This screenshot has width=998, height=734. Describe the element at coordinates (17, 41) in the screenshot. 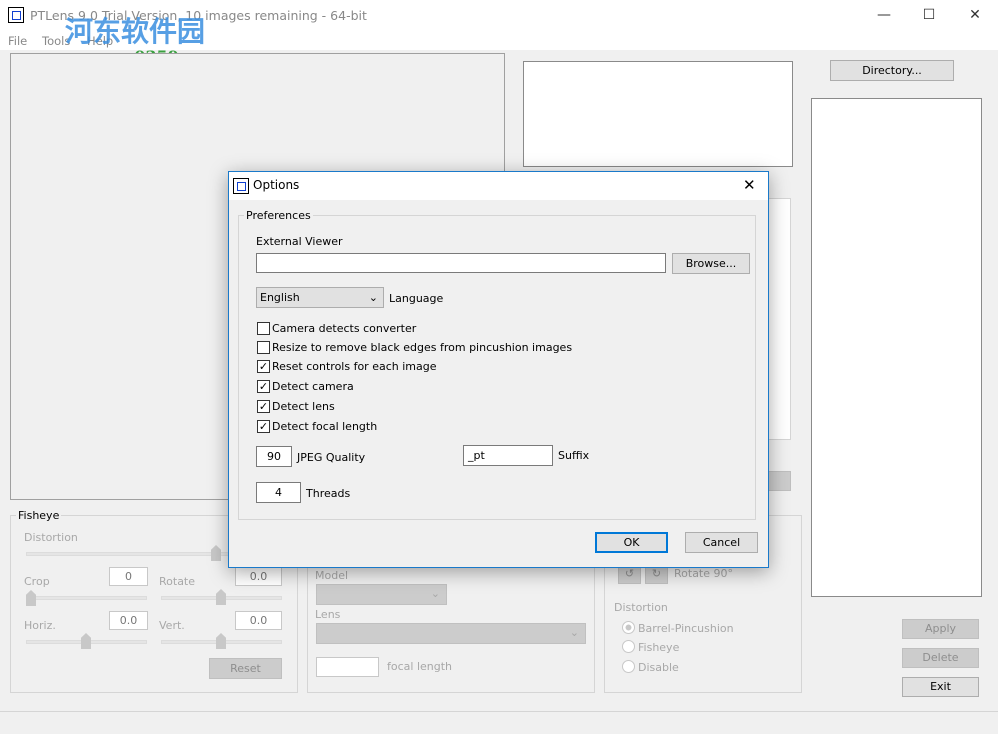

I see `menu-file: File` at that location.